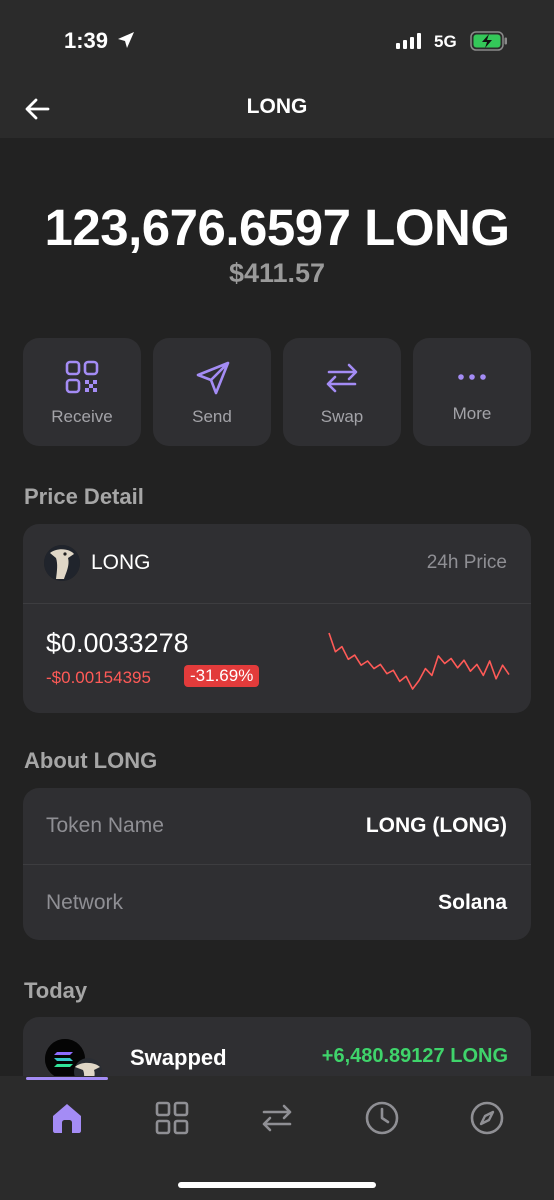 Image resolution: width=554 pixels, height=1200 pixels. Describe the element at coordinates (408, 41) in the screenshot. I see `signal-icon` at that location.